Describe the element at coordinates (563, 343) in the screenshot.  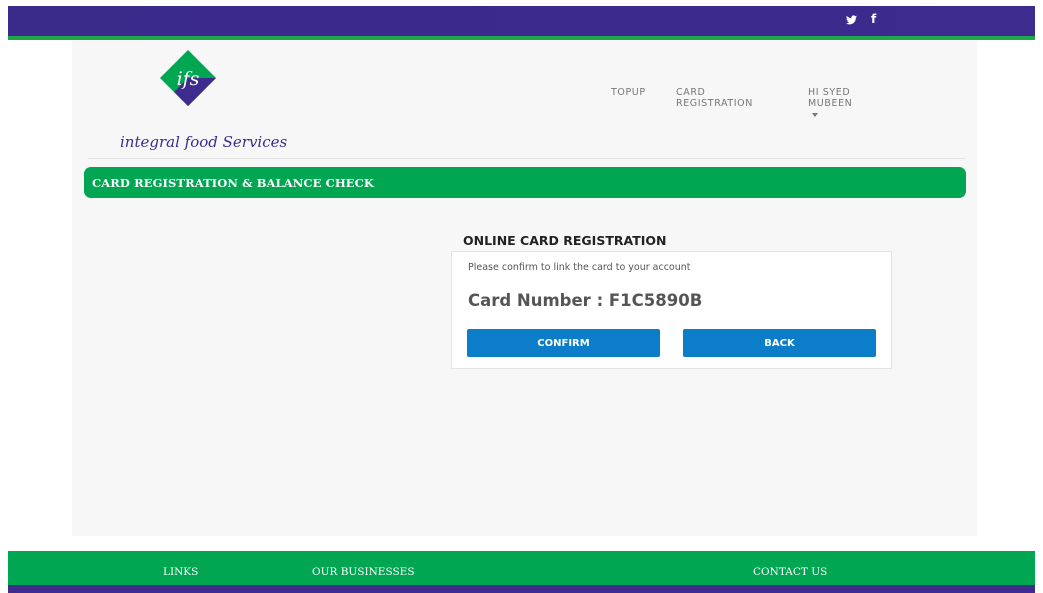
I see `confirm-button: CONFIRM` at that location.